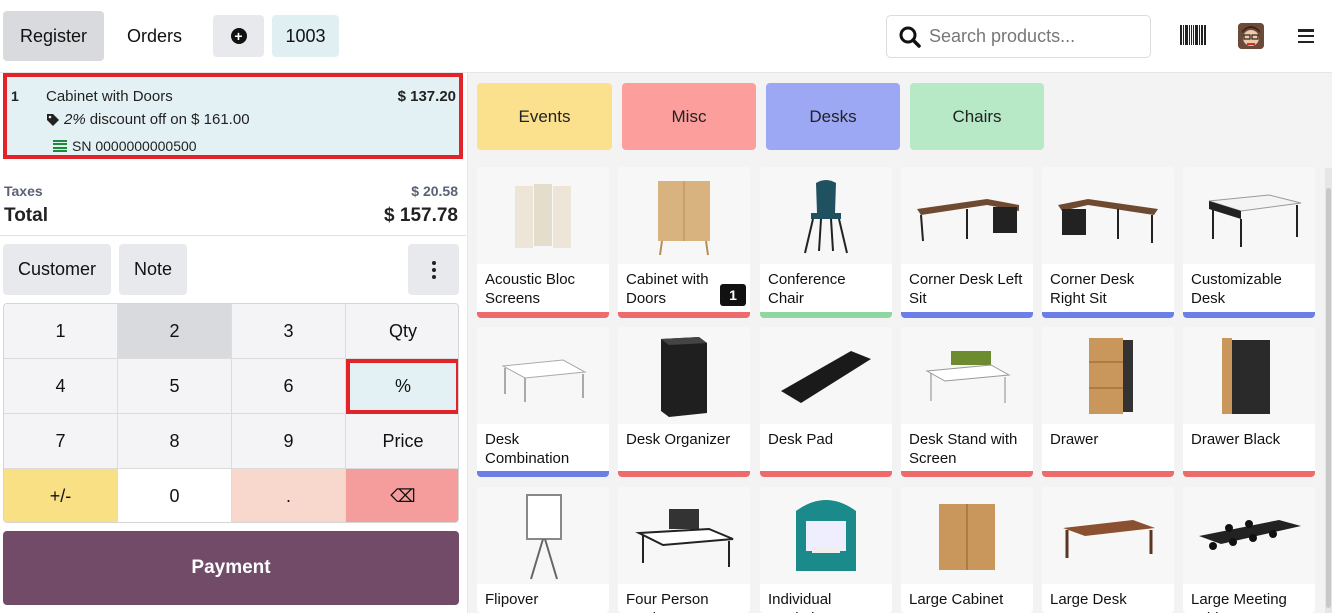 The image size is (1332, 613). Describe the element at coordinates (967, 402) in the screenshot. I see `product-card: Desk Stand with Screen` at that location.